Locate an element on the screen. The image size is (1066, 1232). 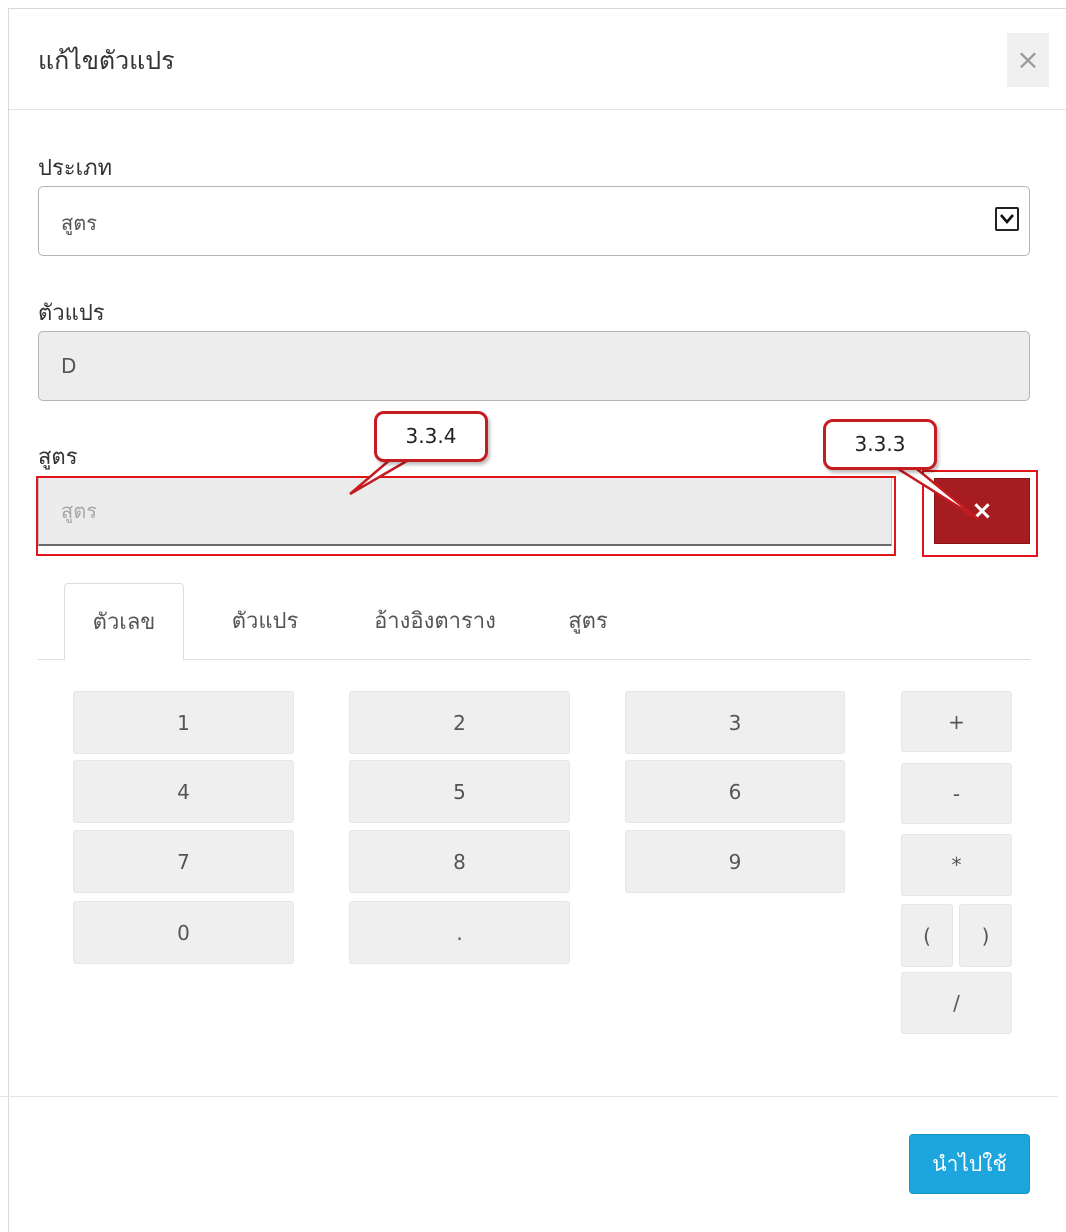
key-7: 7 is located at coordinates (183, 861).